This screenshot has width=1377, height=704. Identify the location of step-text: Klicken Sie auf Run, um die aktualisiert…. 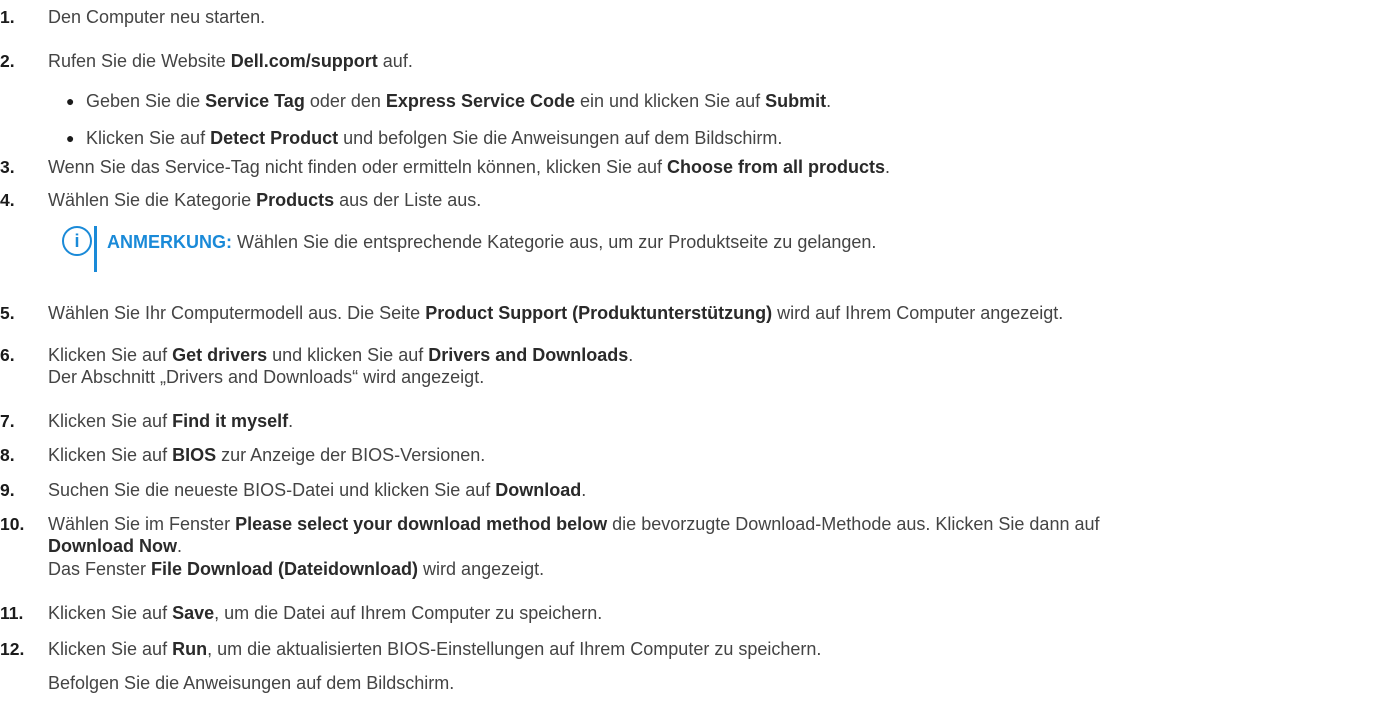
(435, 649).